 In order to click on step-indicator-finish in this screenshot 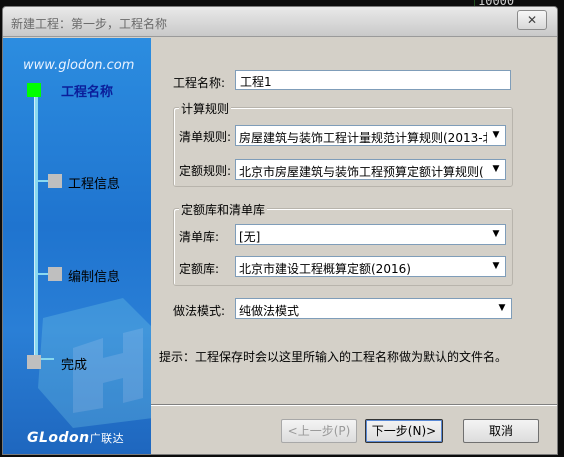, I will do `click(34, 362)`.